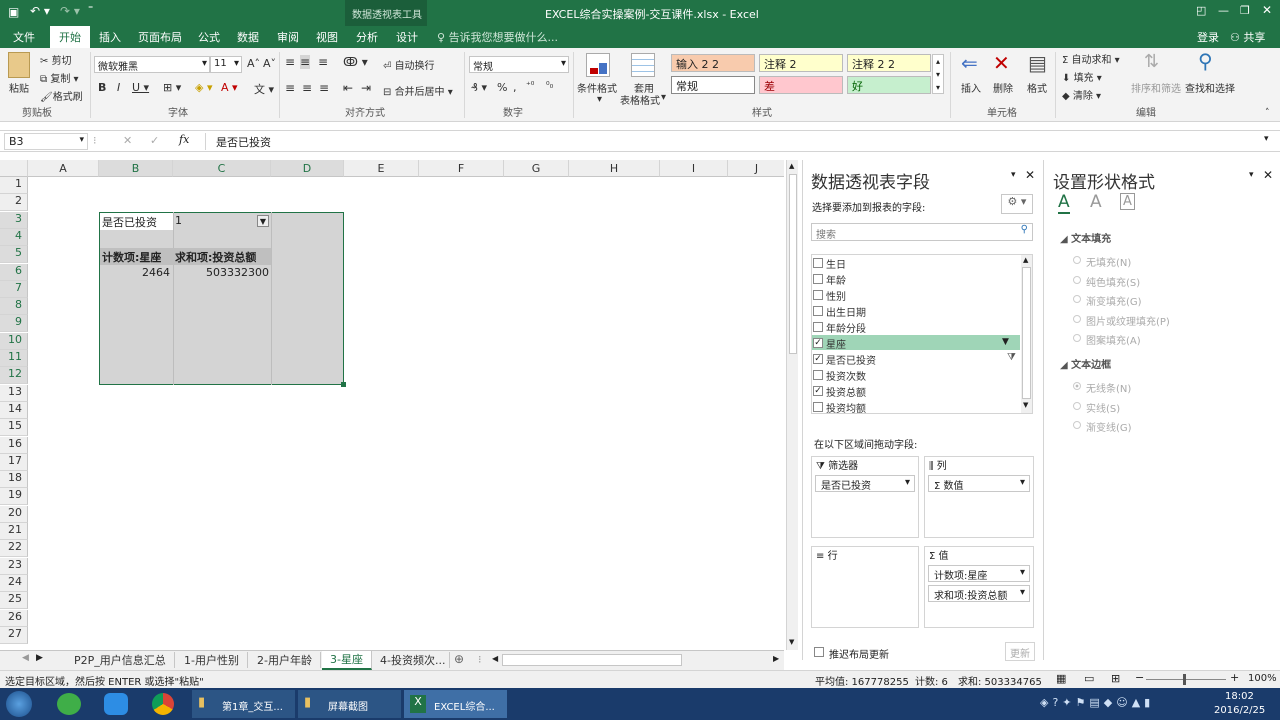 The image size is (1280, 720). What do you see at coordinates (305, 62) in the screenshot?
I see `align-middle-icon: ≡` at bounding box center [305, 62].